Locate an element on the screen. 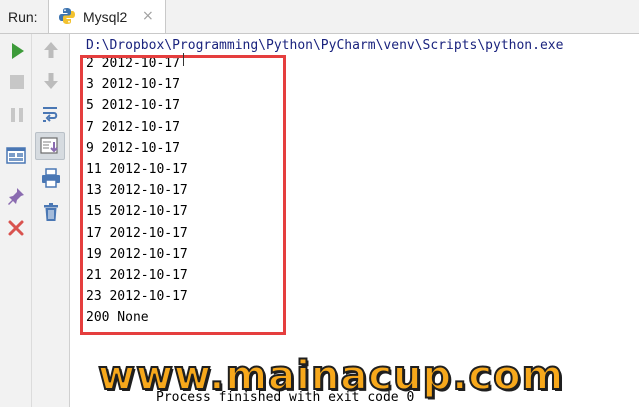  pause-icon is located at coordinates (17, 115).